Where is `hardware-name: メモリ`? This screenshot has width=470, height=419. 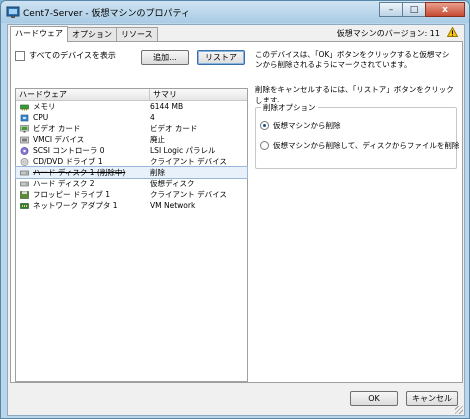 hardware-name: メモリ is located at coordinates (44, 106).